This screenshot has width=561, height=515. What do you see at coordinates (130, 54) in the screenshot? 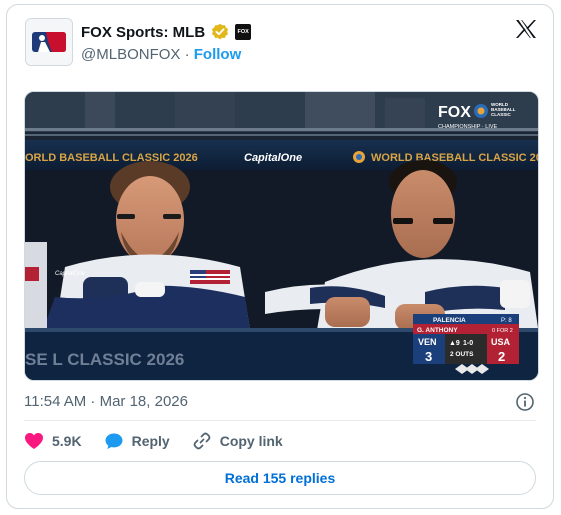
I see `account-handle: @MLBONFOX` at bounding box center [130, 54].